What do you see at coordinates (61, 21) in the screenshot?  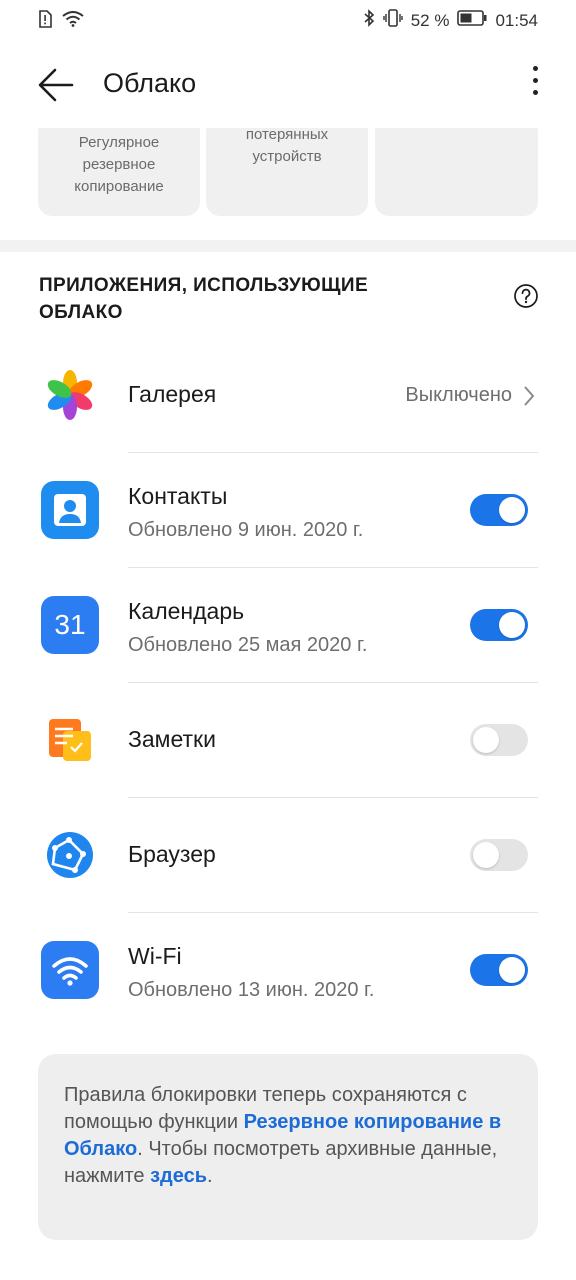 I see `status-left` at bounding box center [61, 21].